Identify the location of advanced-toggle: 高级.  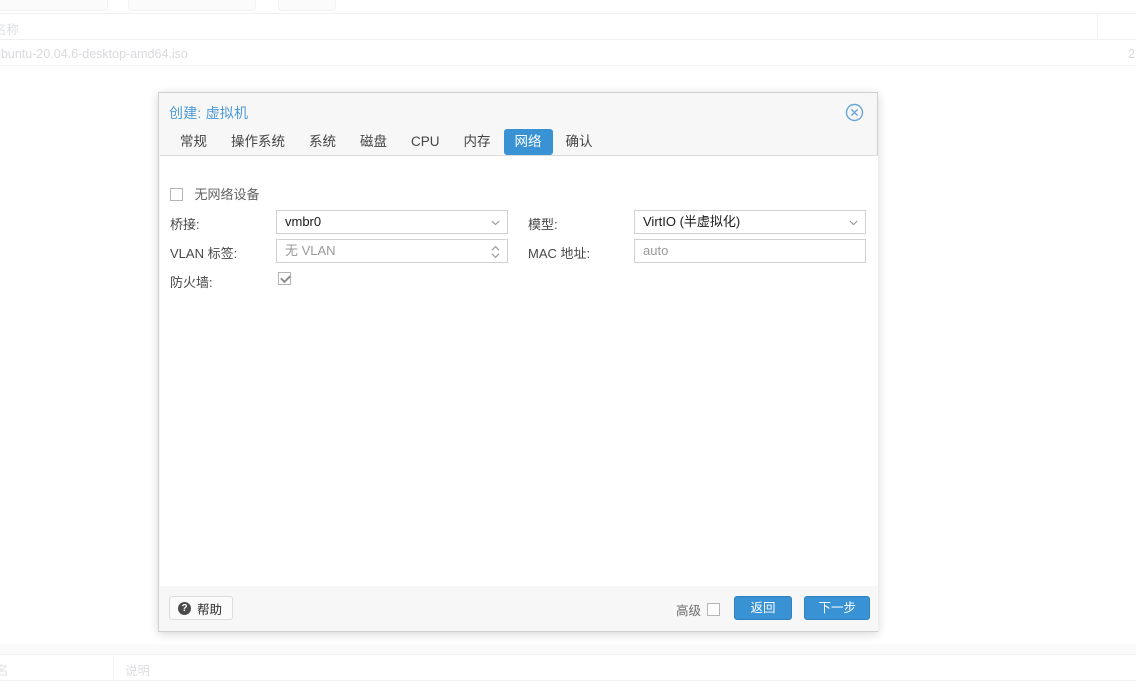
(698, 609).